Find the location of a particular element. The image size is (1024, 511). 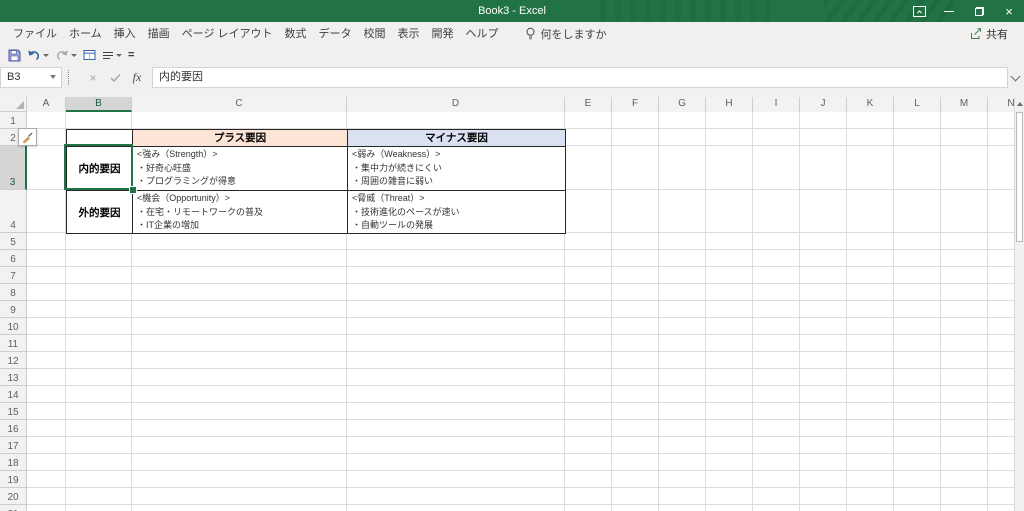

row-header-21: 21 is located at coordinates (13, 508).